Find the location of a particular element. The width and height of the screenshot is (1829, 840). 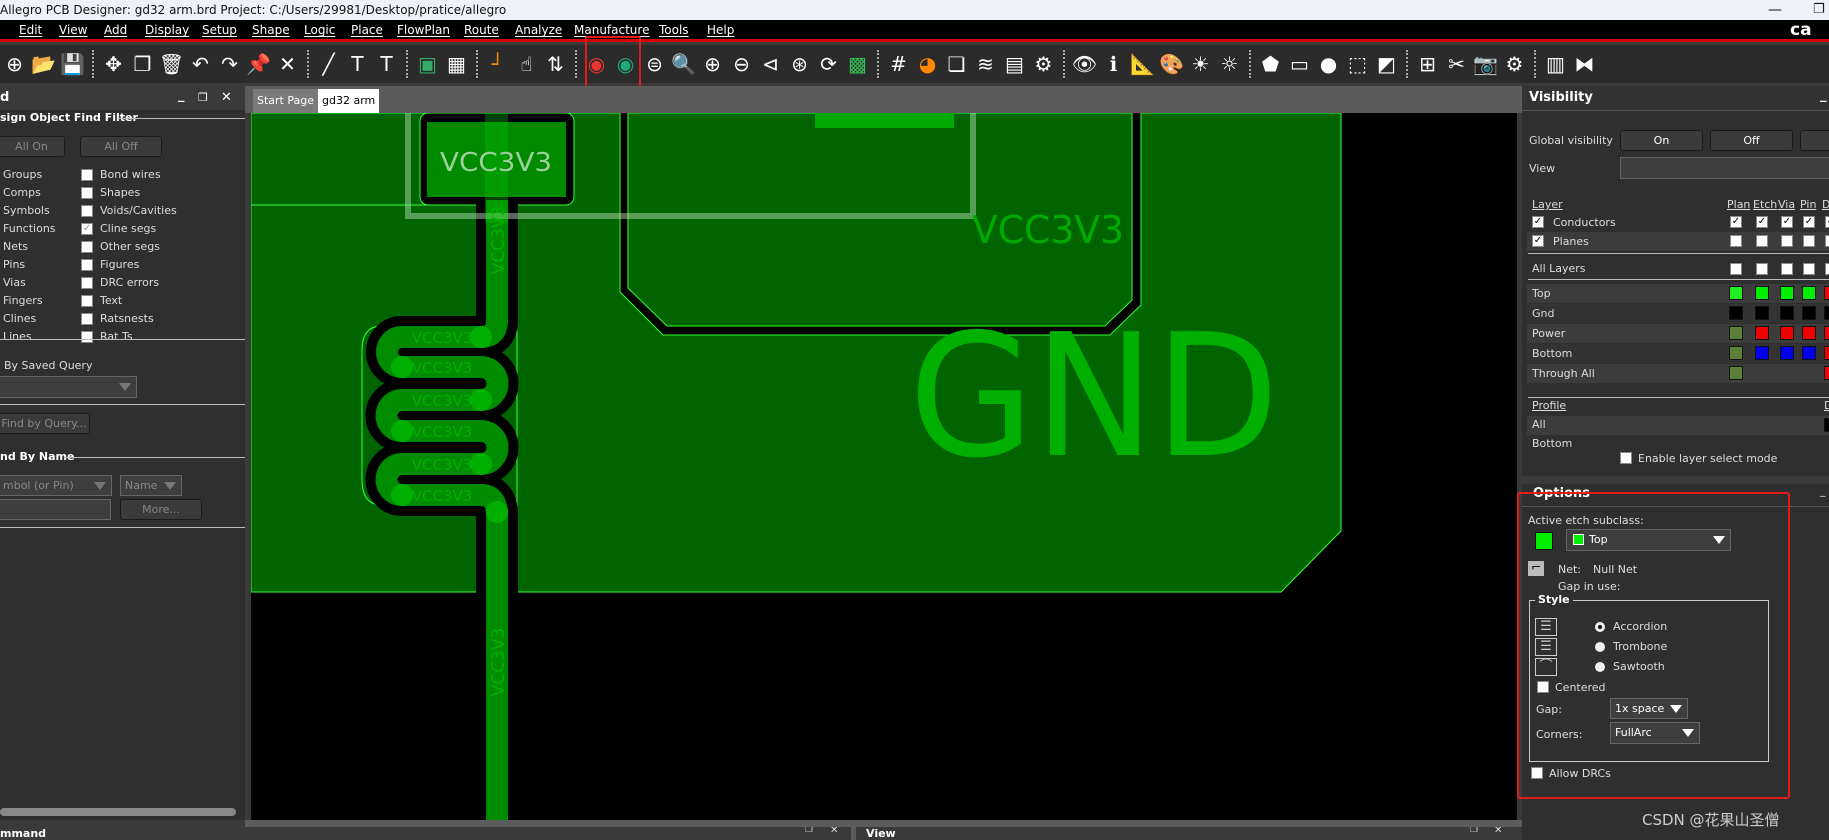

delete-icon: 🗑 is located at coordinates (171, 64).